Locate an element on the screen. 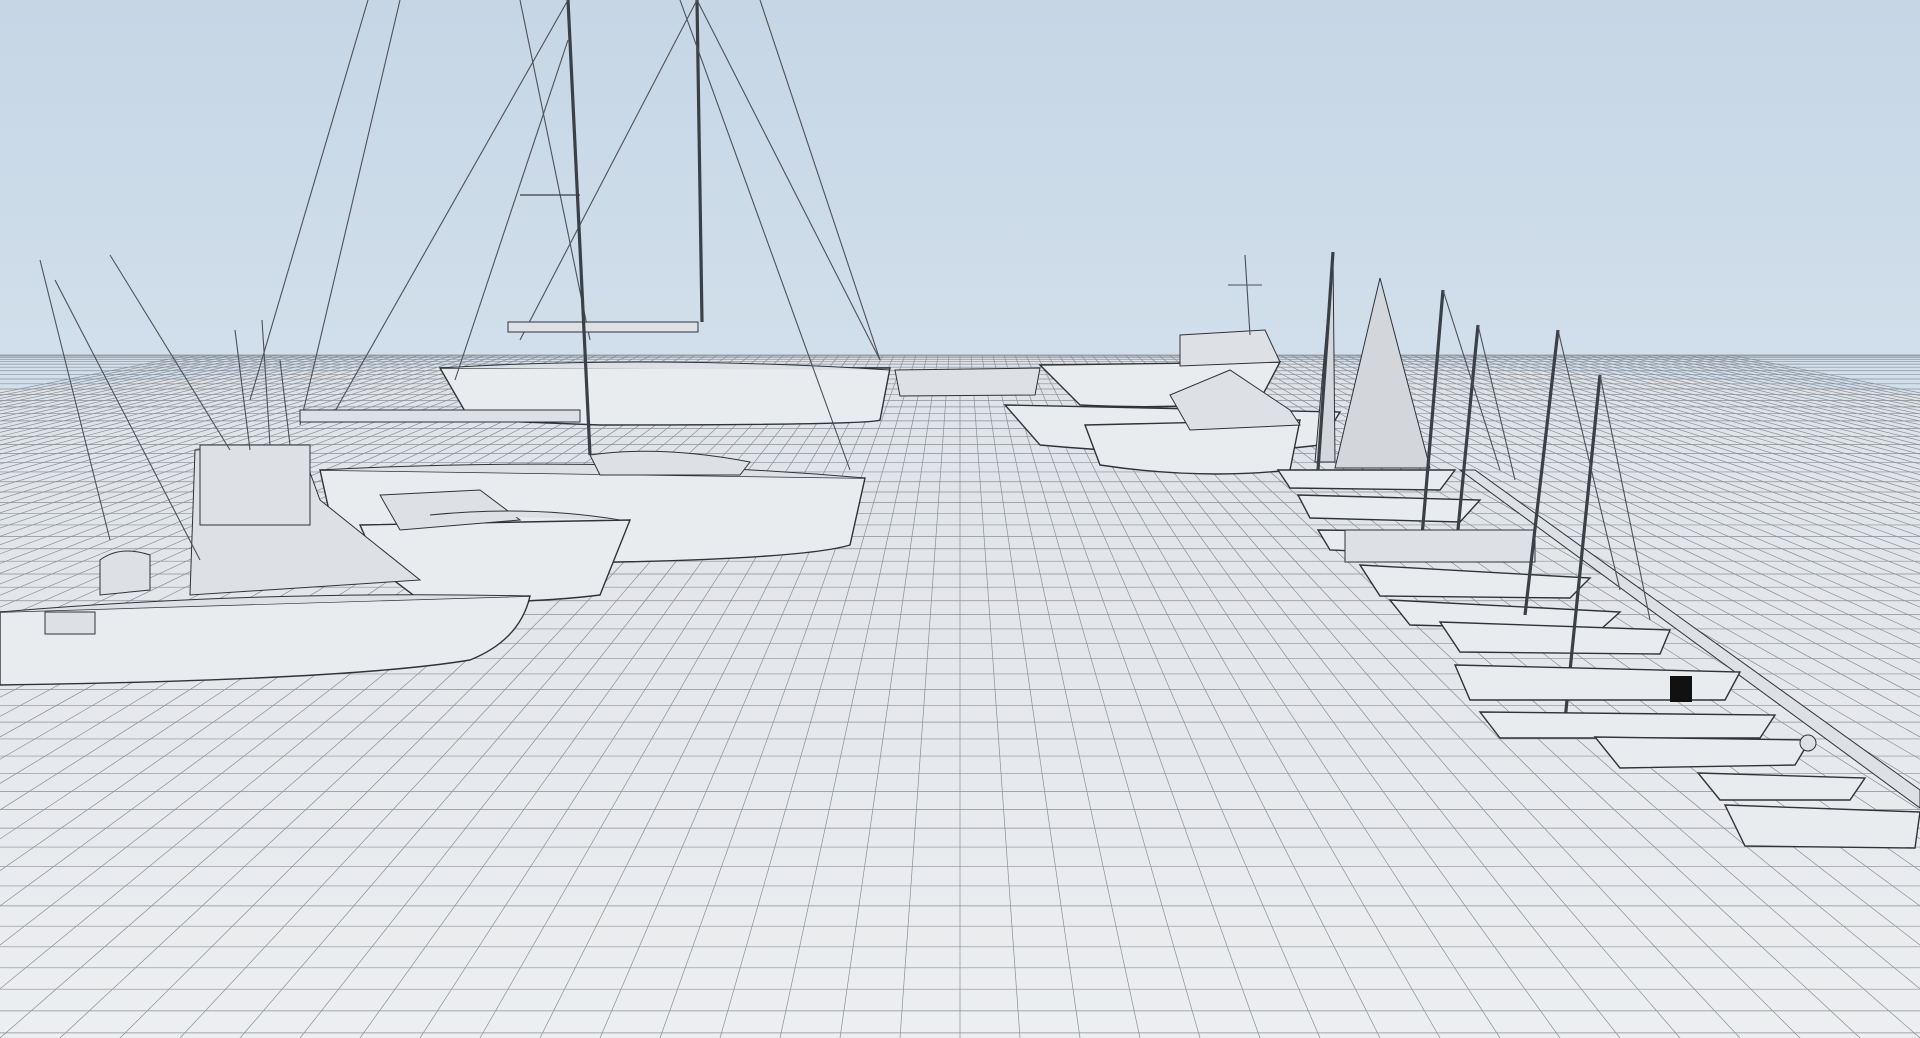 The height and width of the screenshot is (1038, 1920). pier-walkway is located at coordinates (967, 382).